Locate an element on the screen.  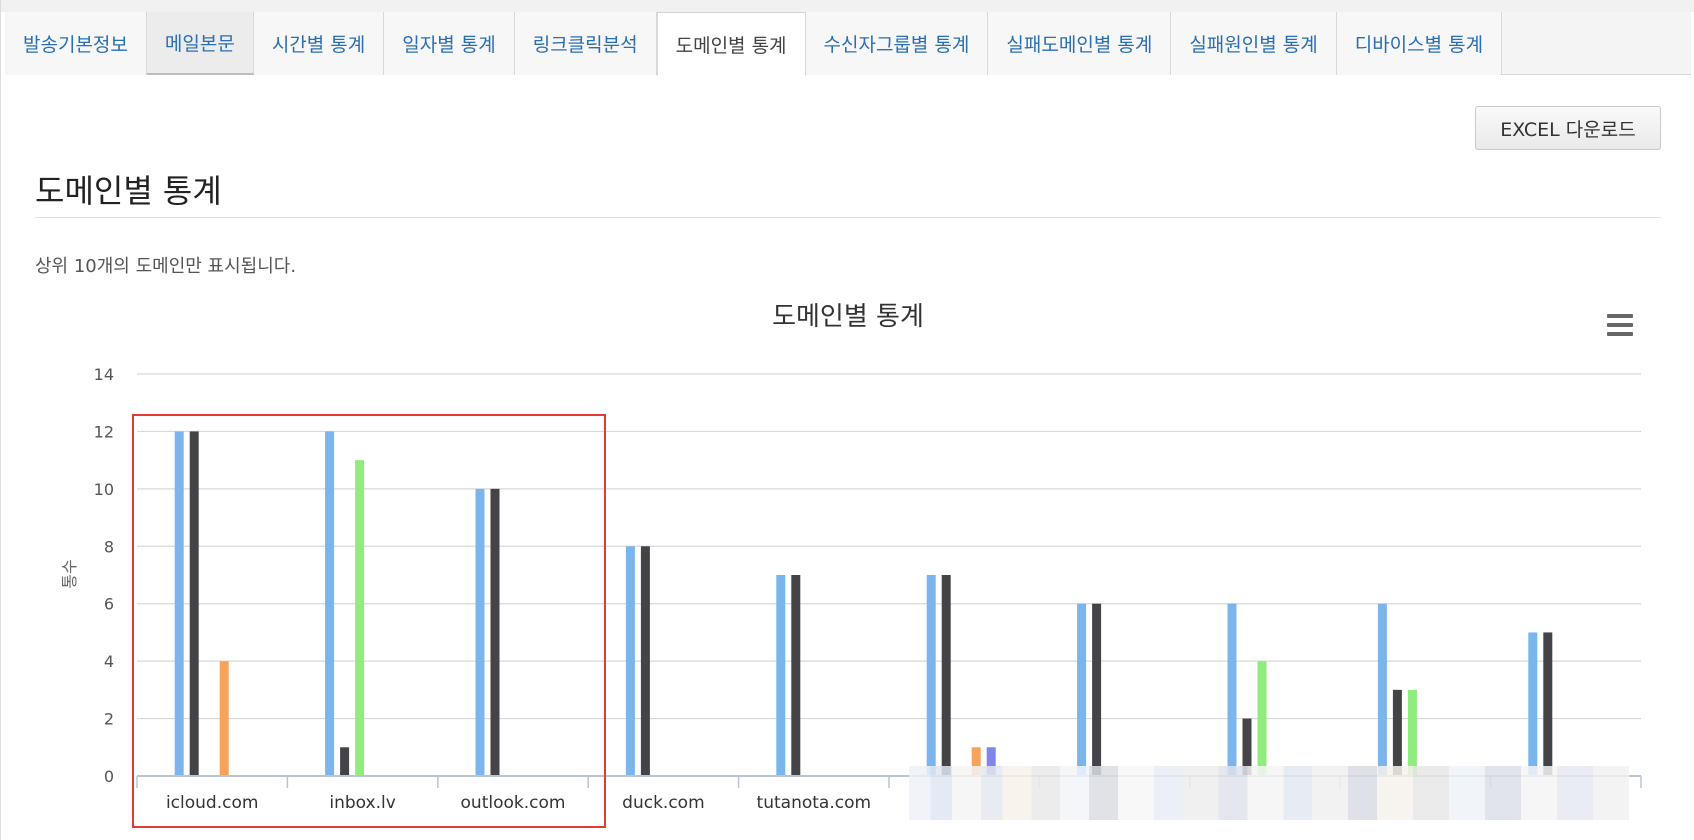
bar-s1-c0 is located at coordinates (194, 603).